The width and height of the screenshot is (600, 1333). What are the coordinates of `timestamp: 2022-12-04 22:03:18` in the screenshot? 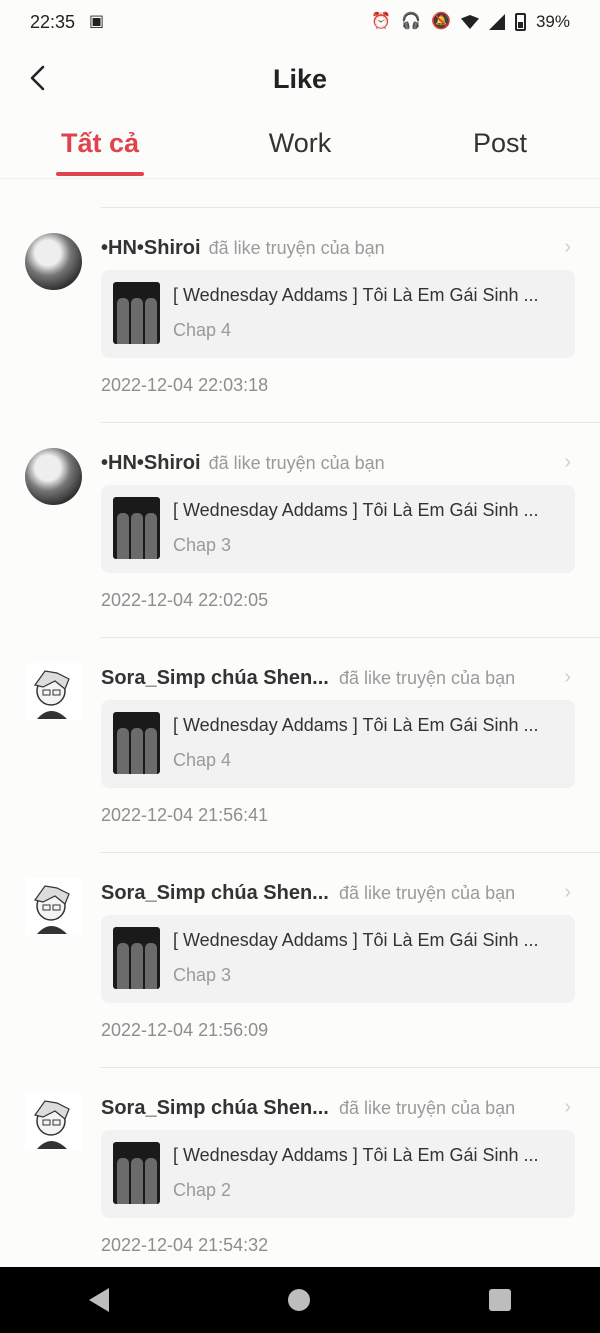 It's located at (185, 385).